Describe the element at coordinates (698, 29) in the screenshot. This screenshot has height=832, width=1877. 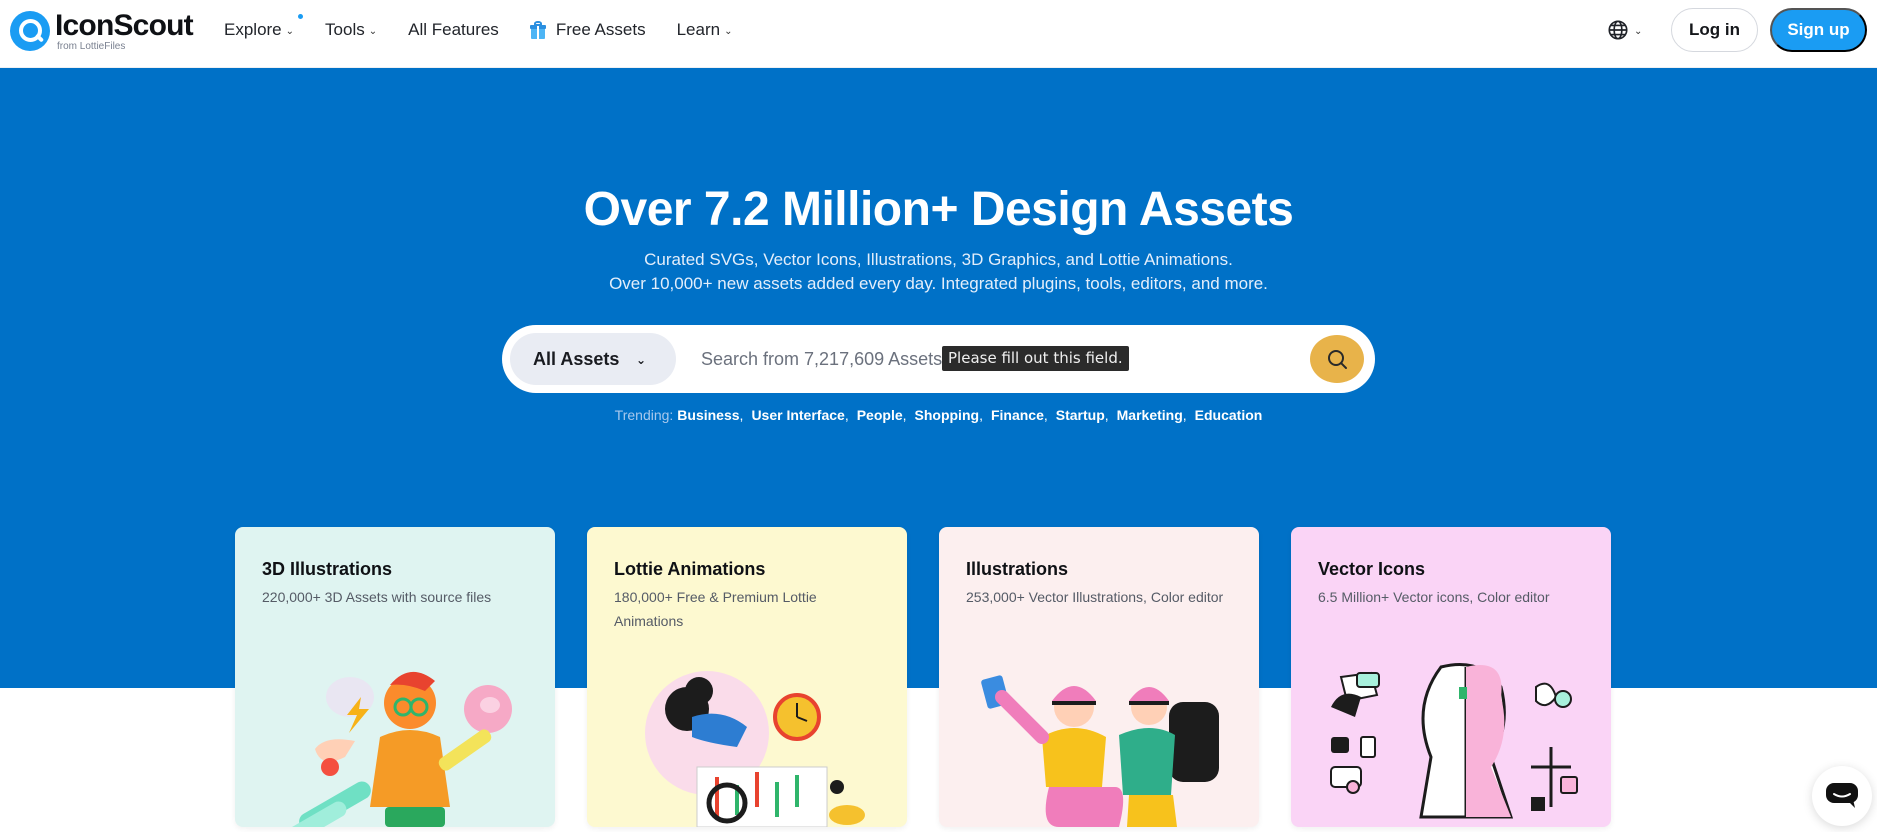
I see `nav-learn-label: Learn` at that location.